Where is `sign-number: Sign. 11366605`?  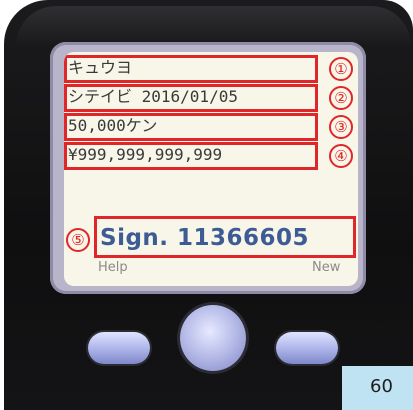 sign-number: Sign. 11366605 is located at coordinates (205, 238).